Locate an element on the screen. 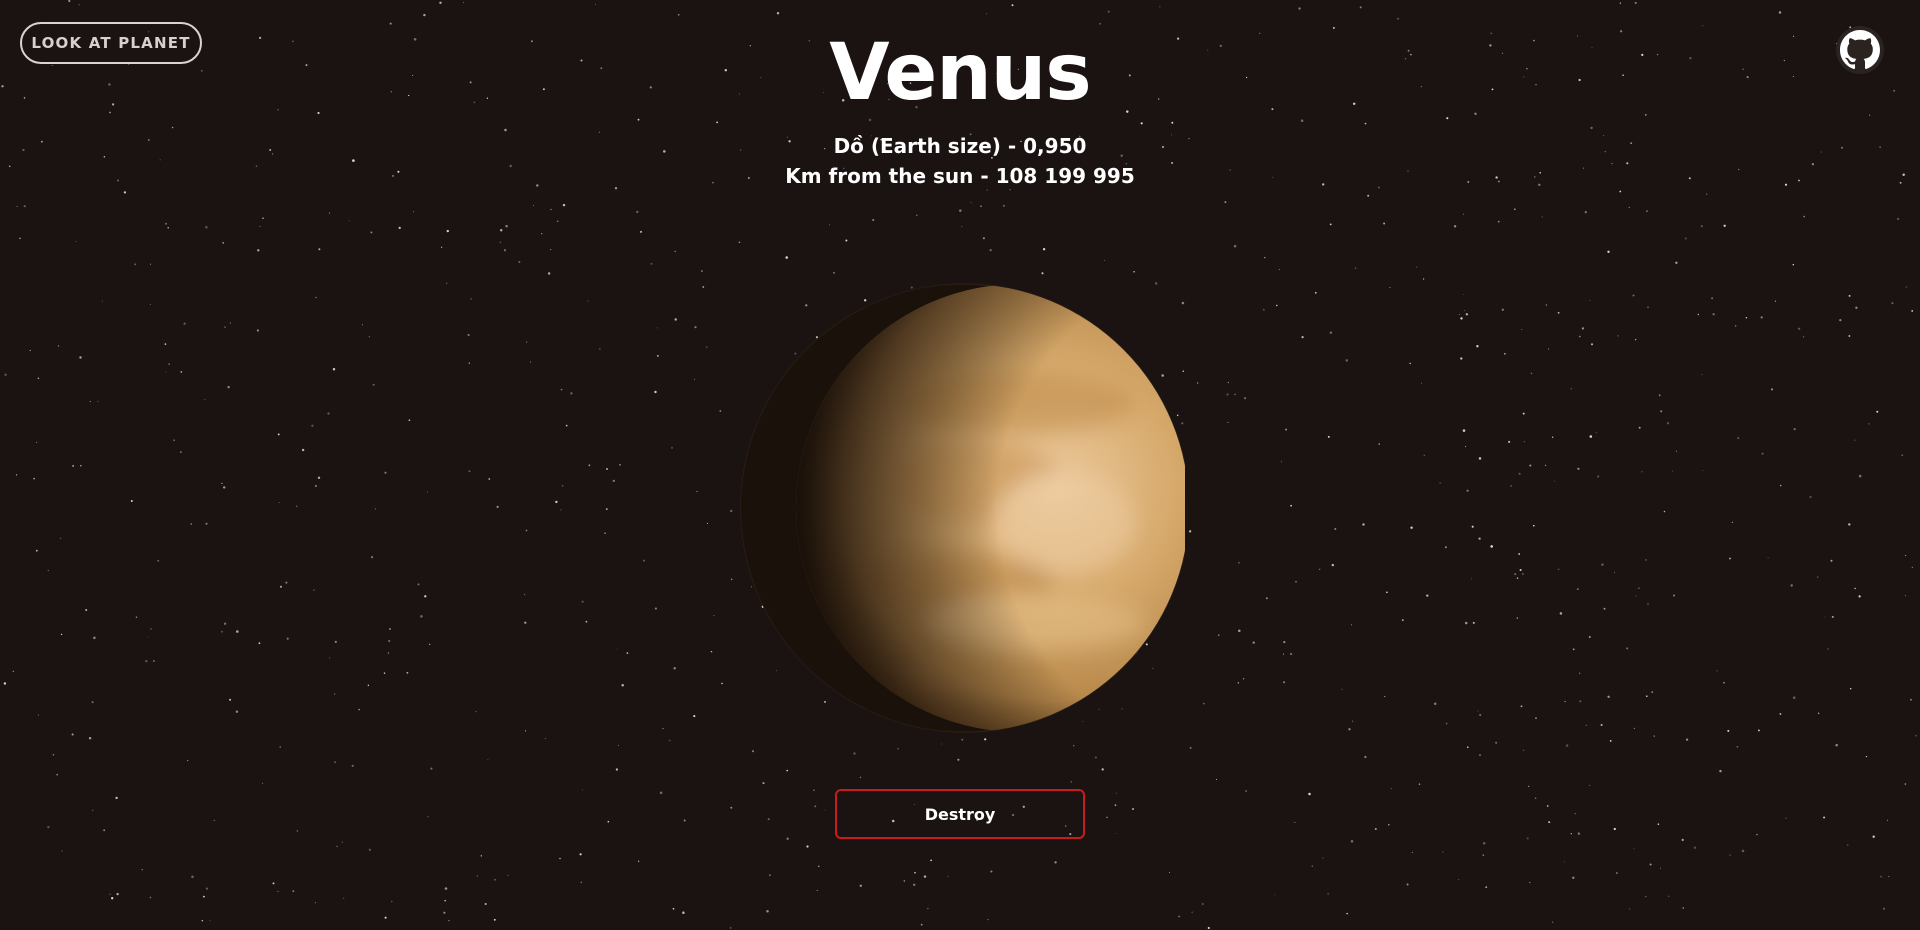 This screenshot has width=1920, height=930. planet-render is located at coordinates (962, 508).